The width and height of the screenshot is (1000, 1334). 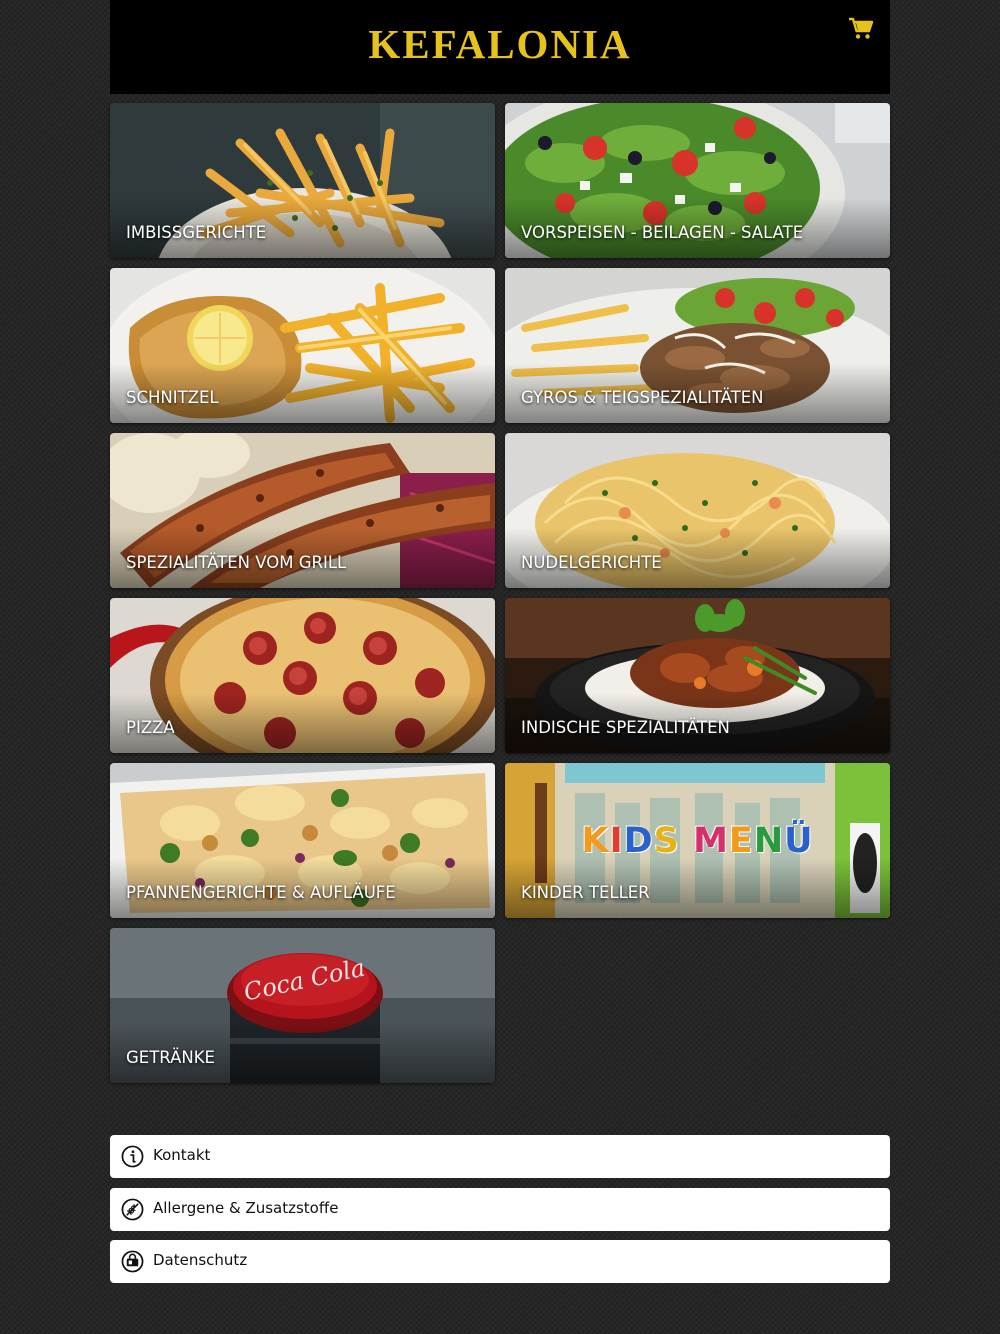 I want to click on category-tile-kinder-teller: KIDS MENÜ KINDER TELLER, so click(x=697, y=840).